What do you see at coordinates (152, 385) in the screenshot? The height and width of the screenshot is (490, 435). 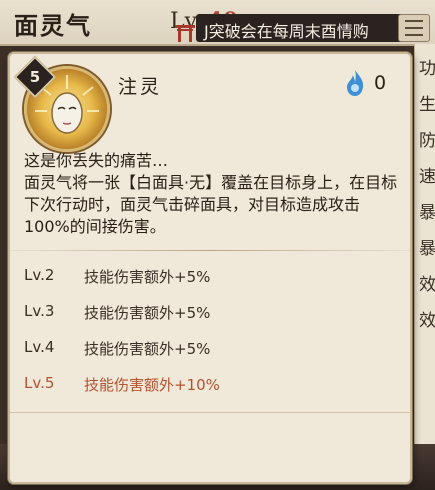 I see `level-effect: 技能伤害额外+10%` at bounding box center [152, 385].